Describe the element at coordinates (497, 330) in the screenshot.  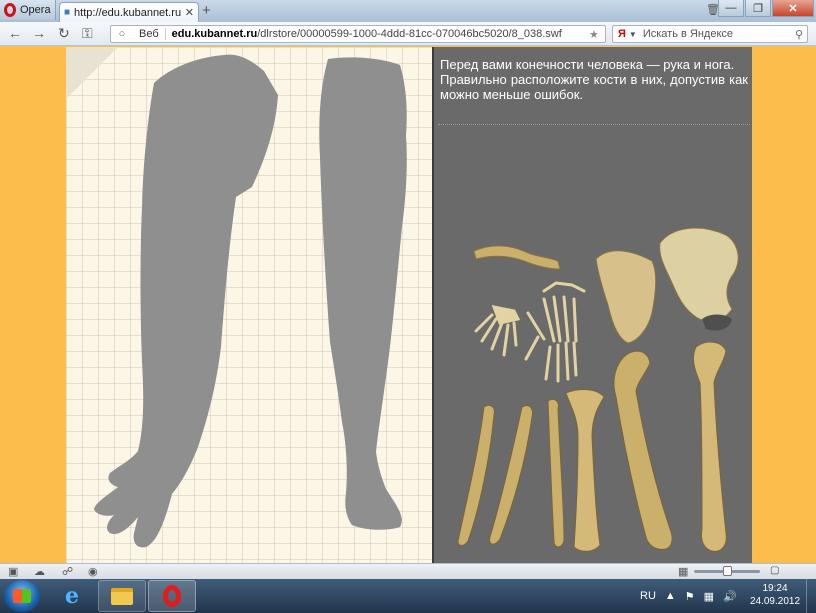
I see `foot-skeleton` at that location.